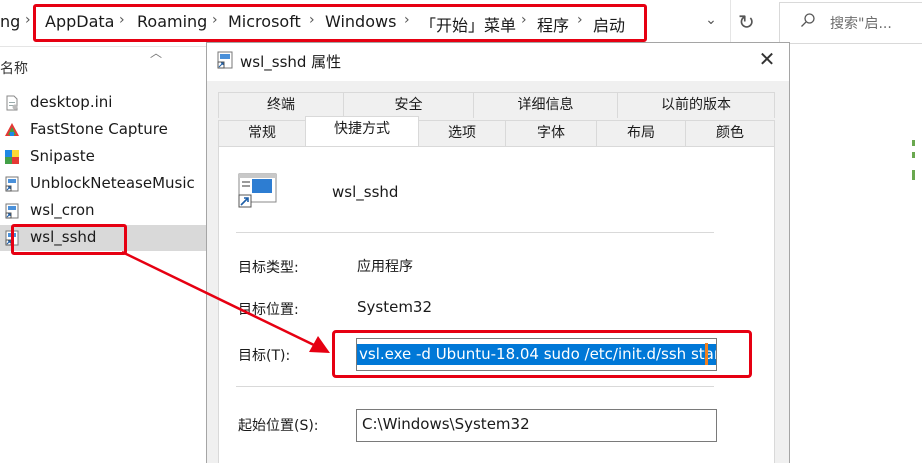  I want to click on list-item: Snipaste, so click(103, 157).